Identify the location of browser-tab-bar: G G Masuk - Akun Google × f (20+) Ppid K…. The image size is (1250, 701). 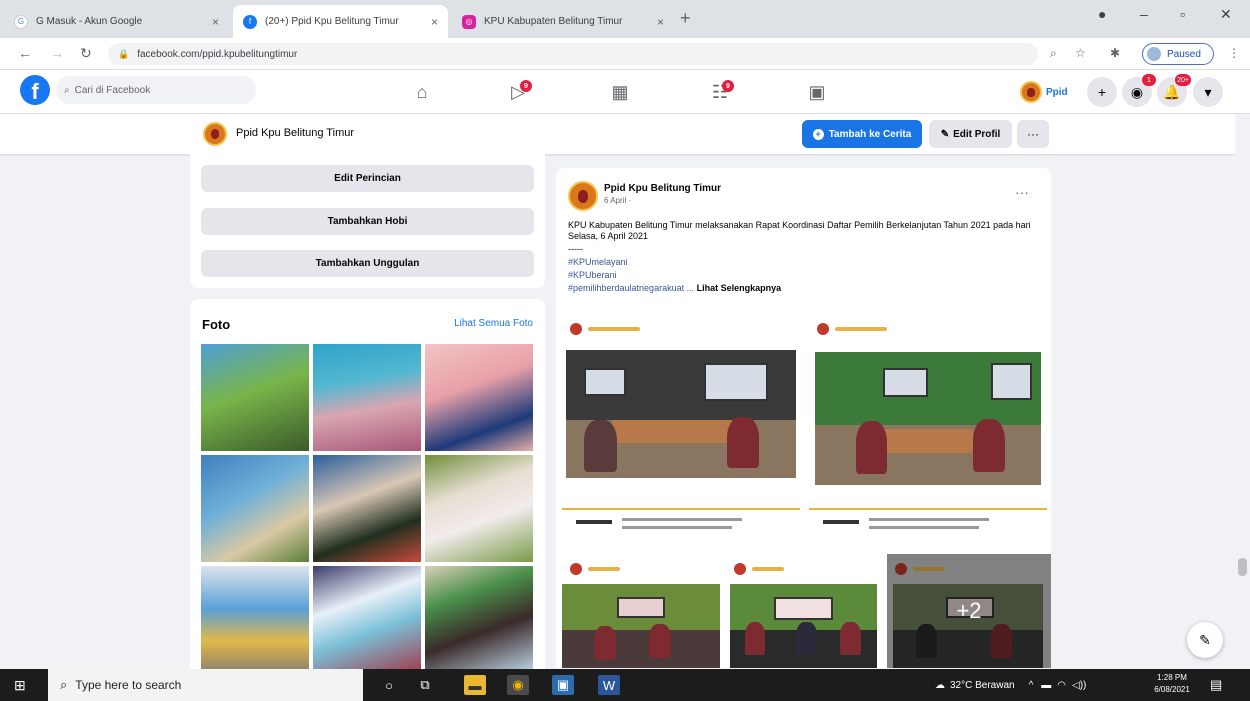
(625, 19).